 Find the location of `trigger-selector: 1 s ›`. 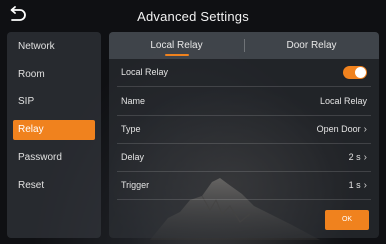

trigger-selector: 1 s › is located at coordinates (358, 185).